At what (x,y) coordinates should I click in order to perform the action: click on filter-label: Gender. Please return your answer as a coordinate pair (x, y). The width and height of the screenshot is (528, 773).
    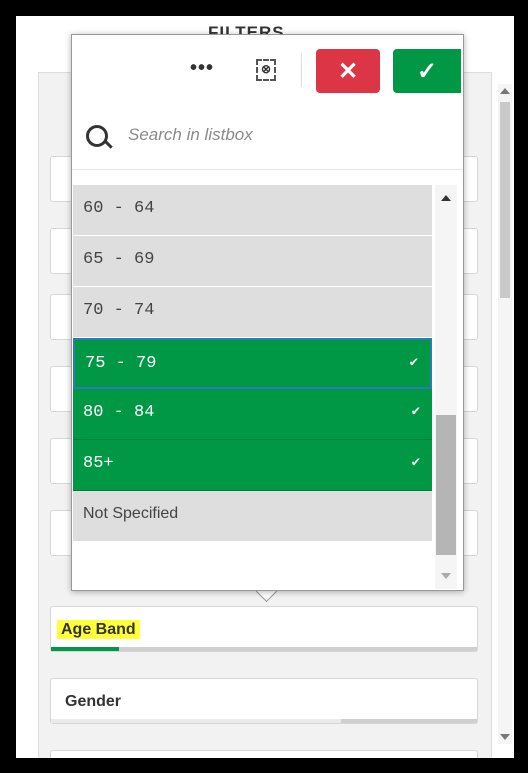
    Looking at the image, I should click on (93, 701).